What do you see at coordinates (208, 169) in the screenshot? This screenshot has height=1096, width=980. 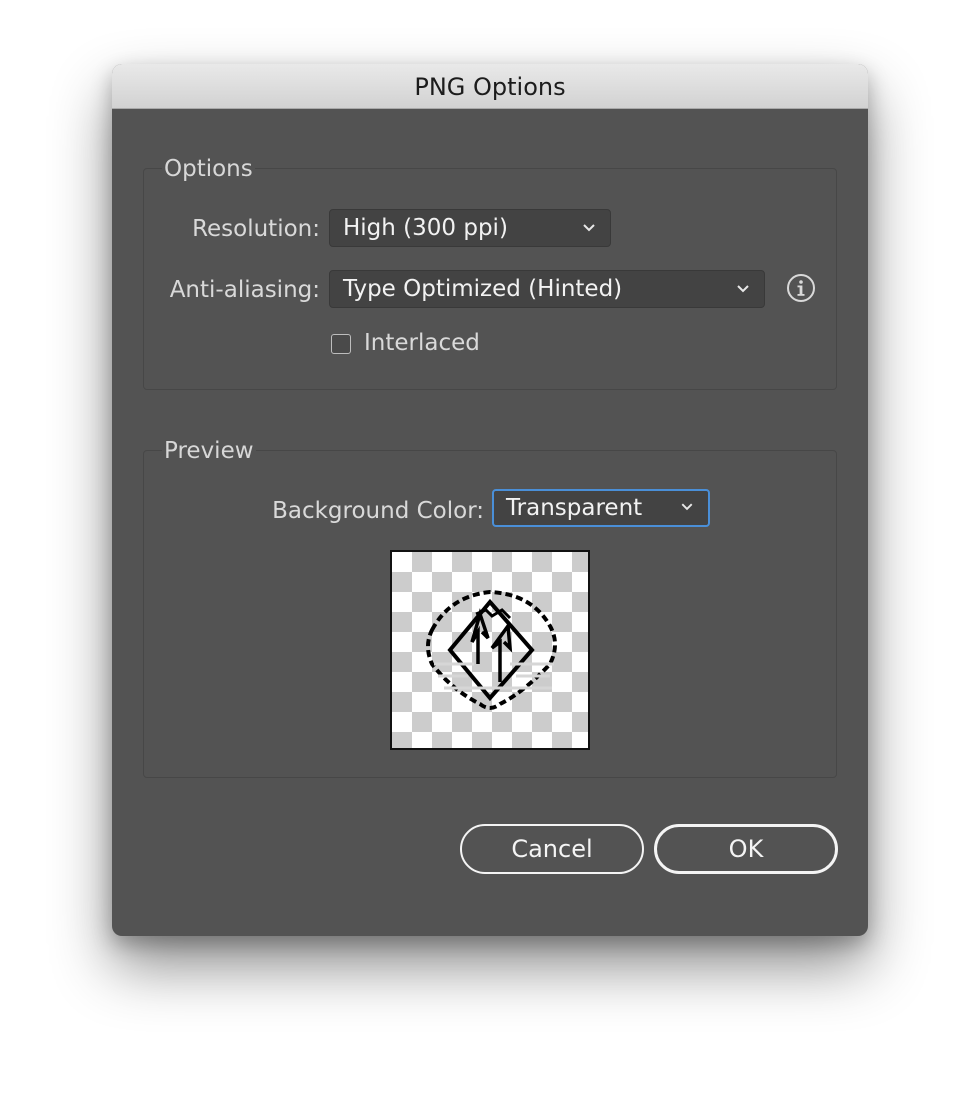 I see `options-group-title: Options` at bounding box center [208, 169].